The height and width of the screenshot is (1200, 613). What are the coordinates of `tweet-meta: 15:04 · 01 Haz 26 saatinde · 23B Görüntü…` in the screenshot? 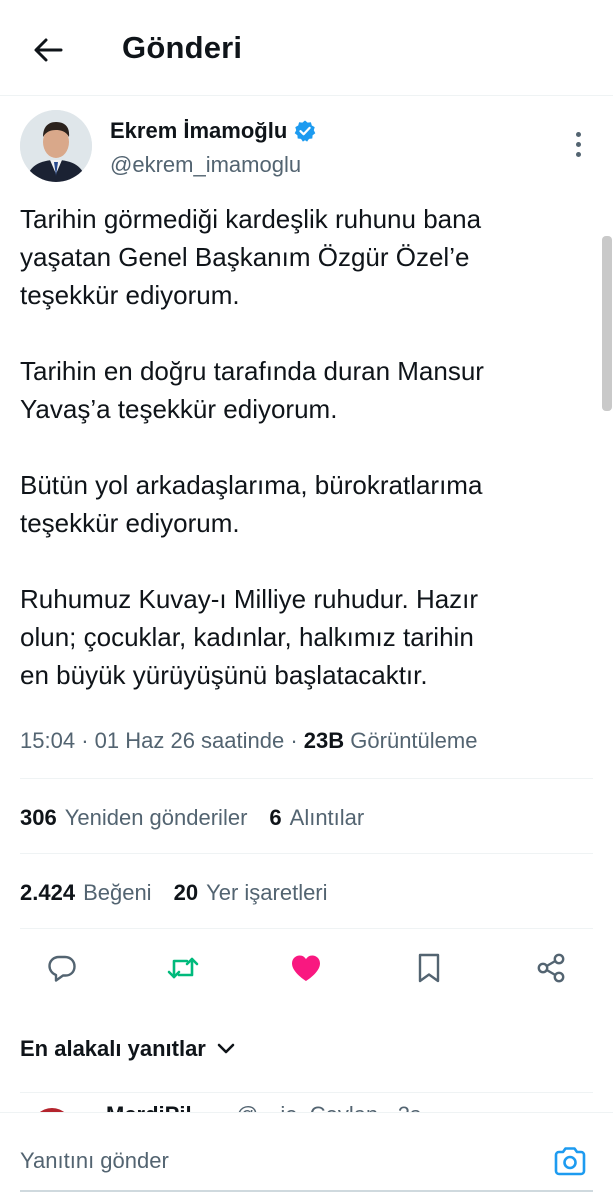 It's located at (248, 741).